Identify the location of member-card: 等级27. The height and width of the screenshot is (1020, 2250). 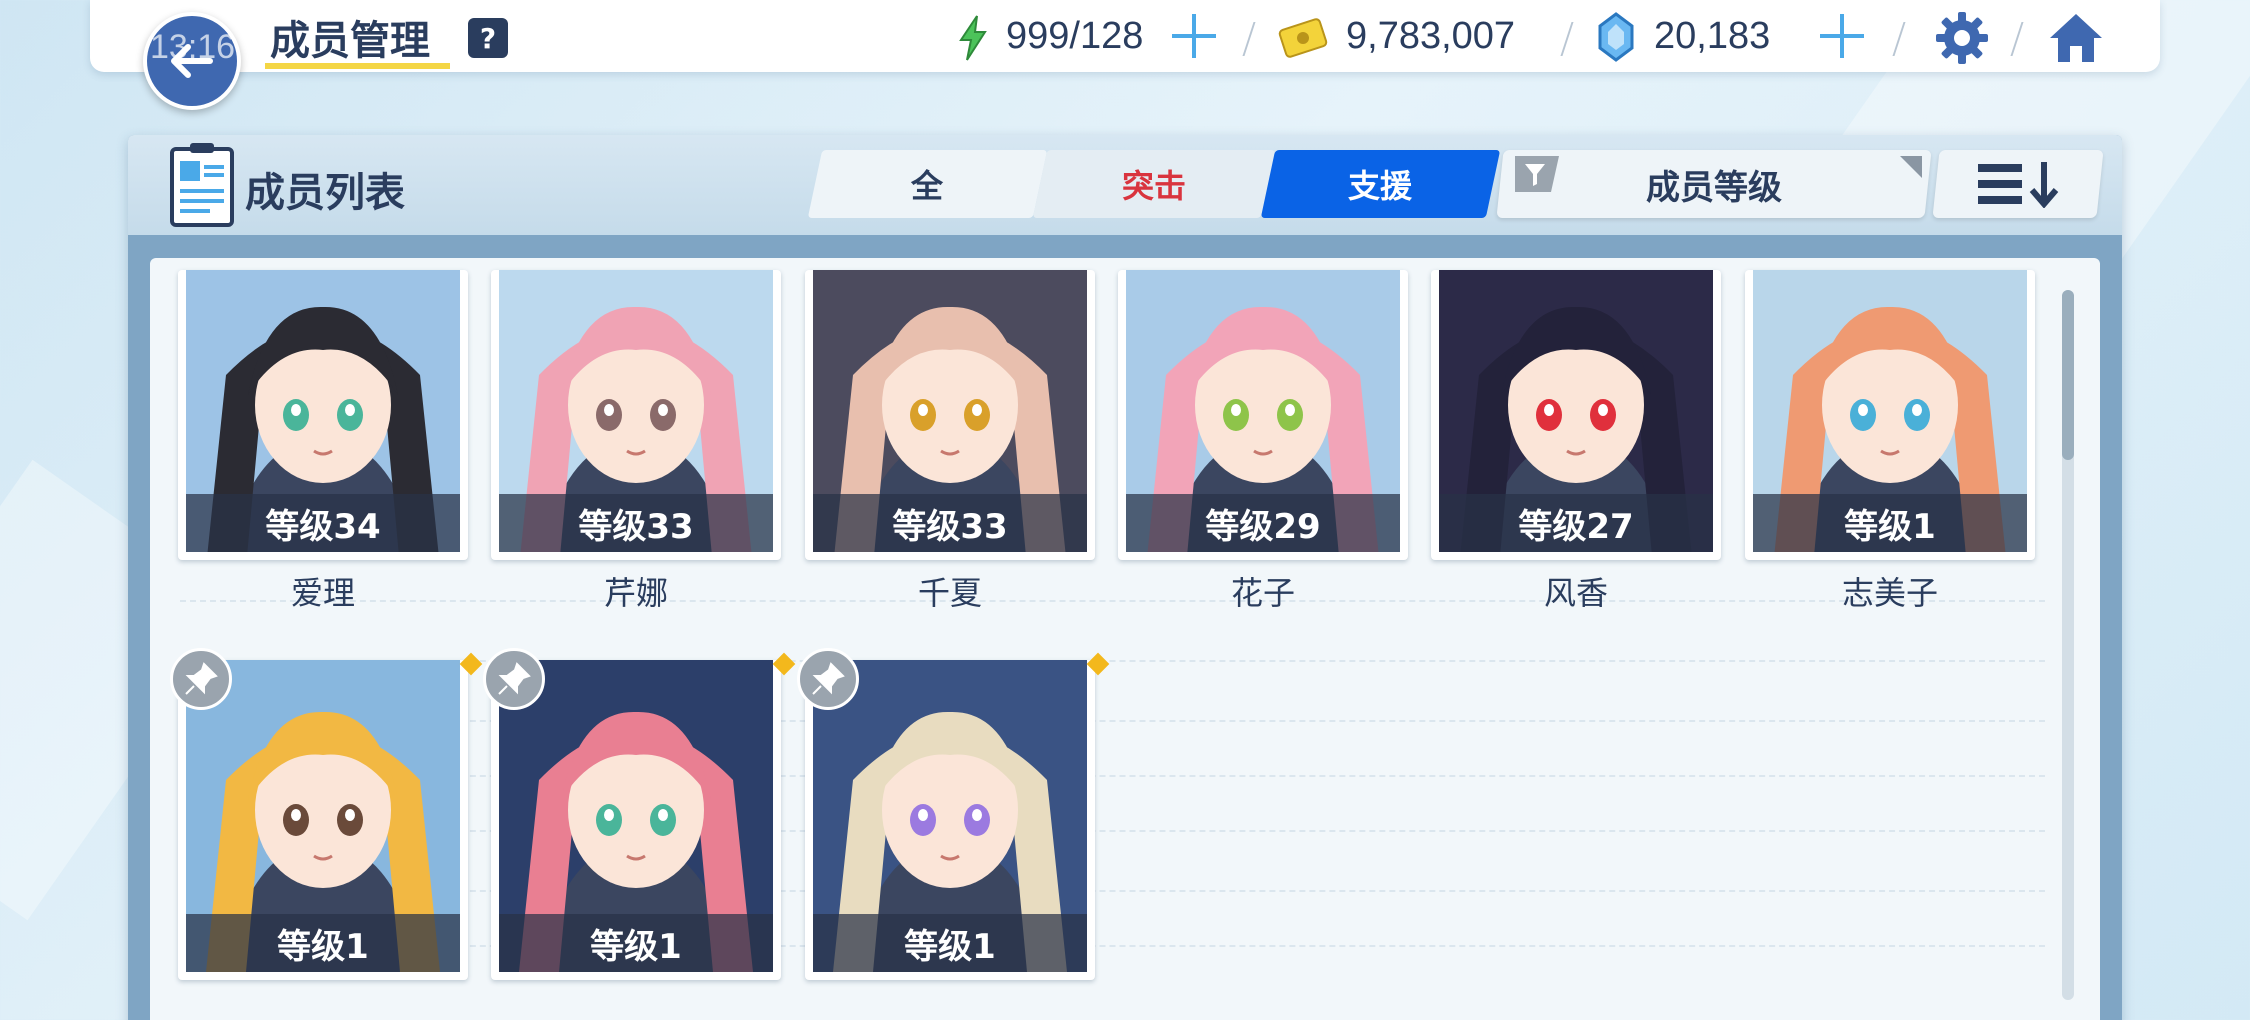
(1576, 415).